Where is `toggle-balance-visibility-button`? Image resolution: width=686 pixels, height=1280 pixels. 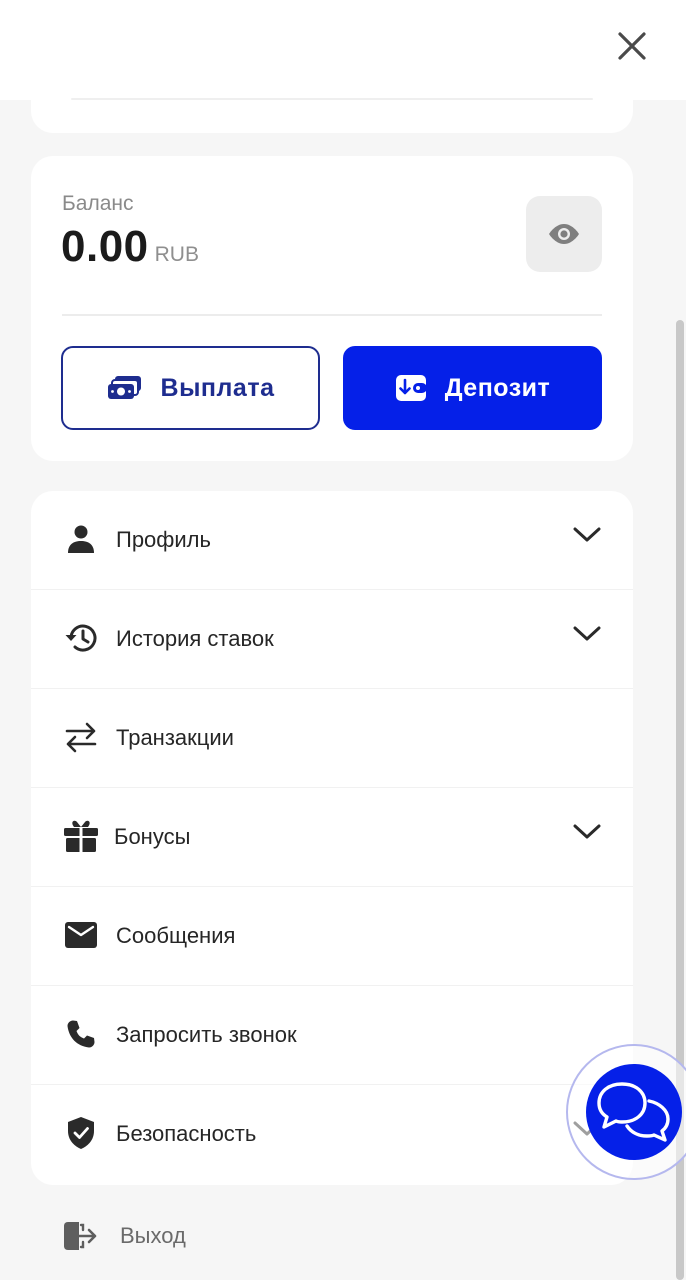 toggle-balance-visibility-button is located at coordinates (564, 234).